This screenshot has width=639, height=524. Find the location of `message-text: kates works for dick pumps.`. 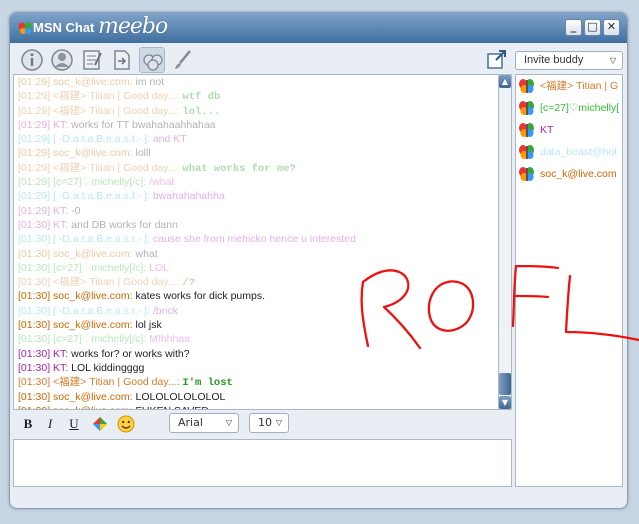

message-text: kates works for dick pumps. is located at coordinates (200, 296).